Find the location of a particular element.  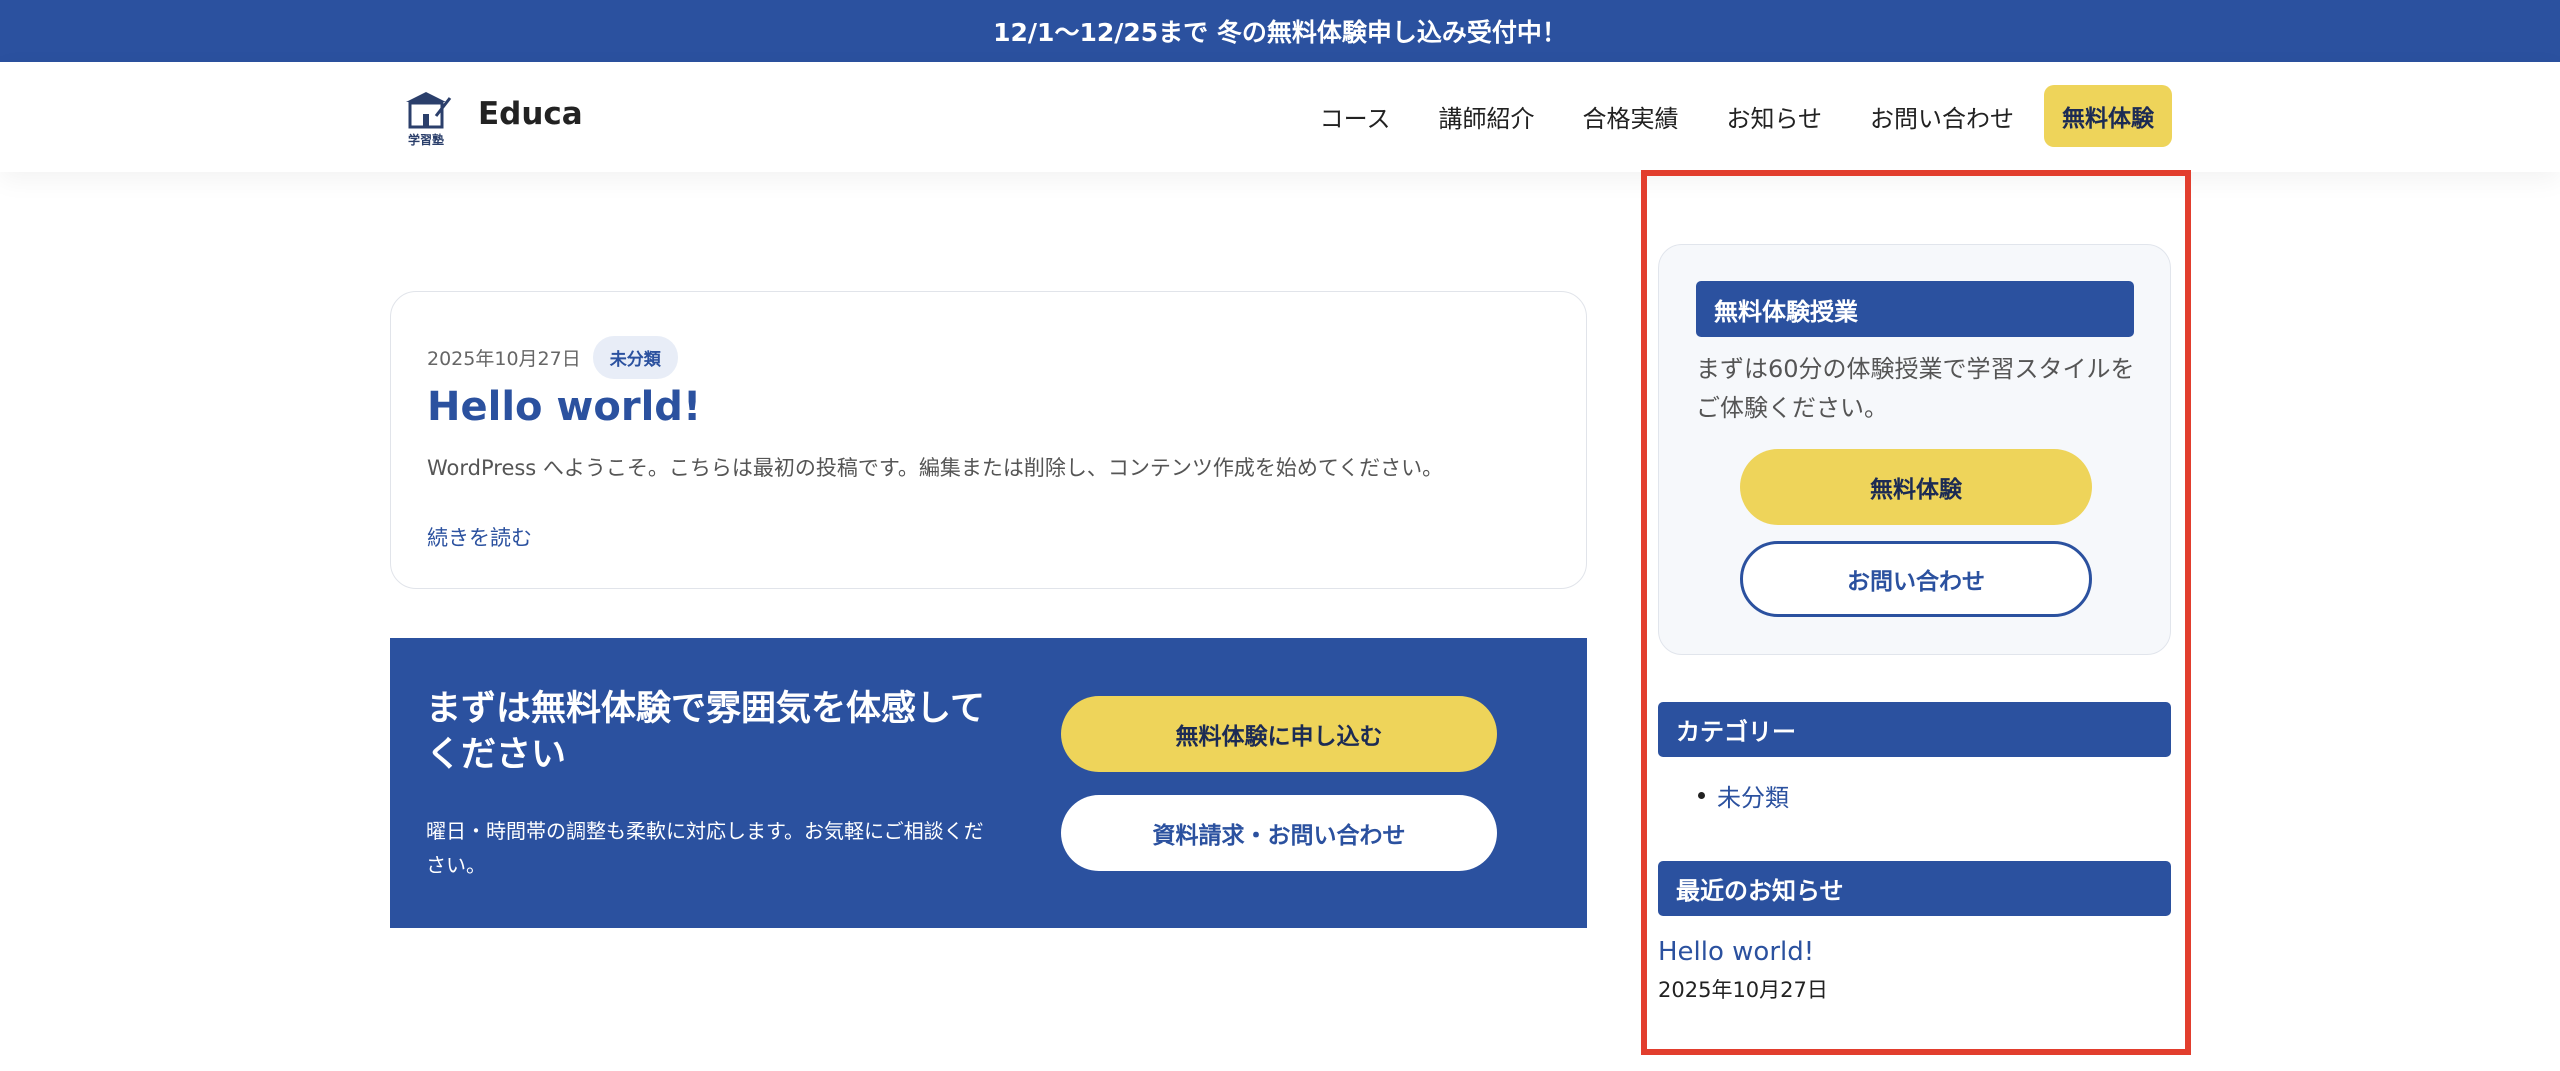

announcement-text: 12/1〜12/25まで 冬の無料体験申し込み受付中！ is located at coordinates (1280, 32).